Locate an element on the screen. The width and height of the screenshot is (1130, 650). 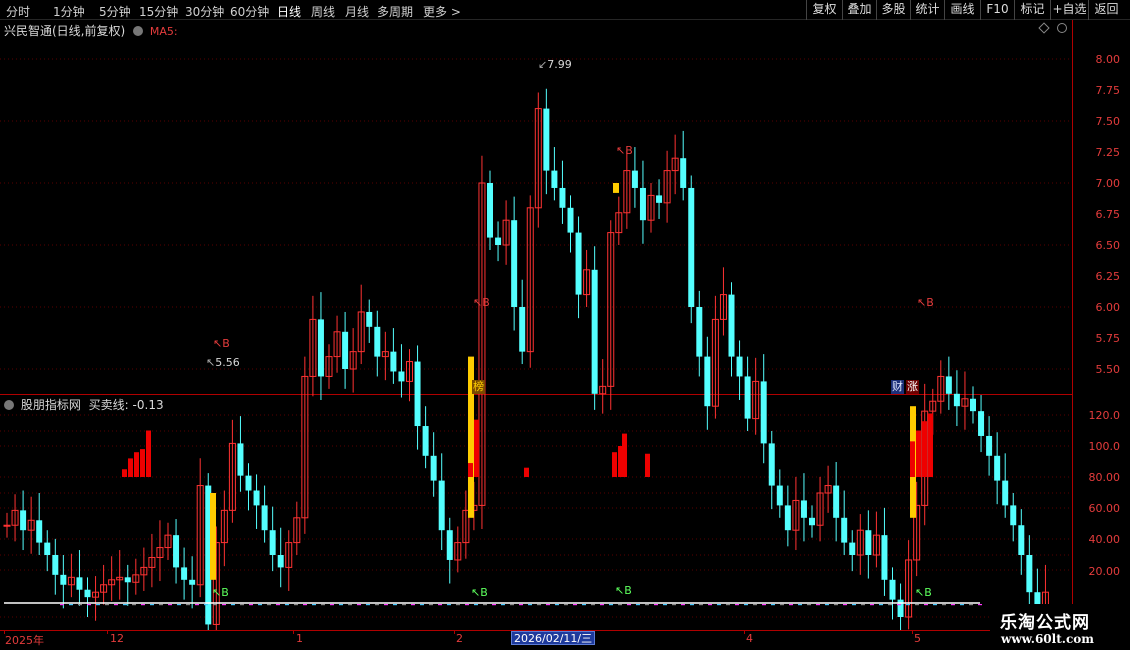
statistics-button: 统计 is located at coordinates (927, 10).